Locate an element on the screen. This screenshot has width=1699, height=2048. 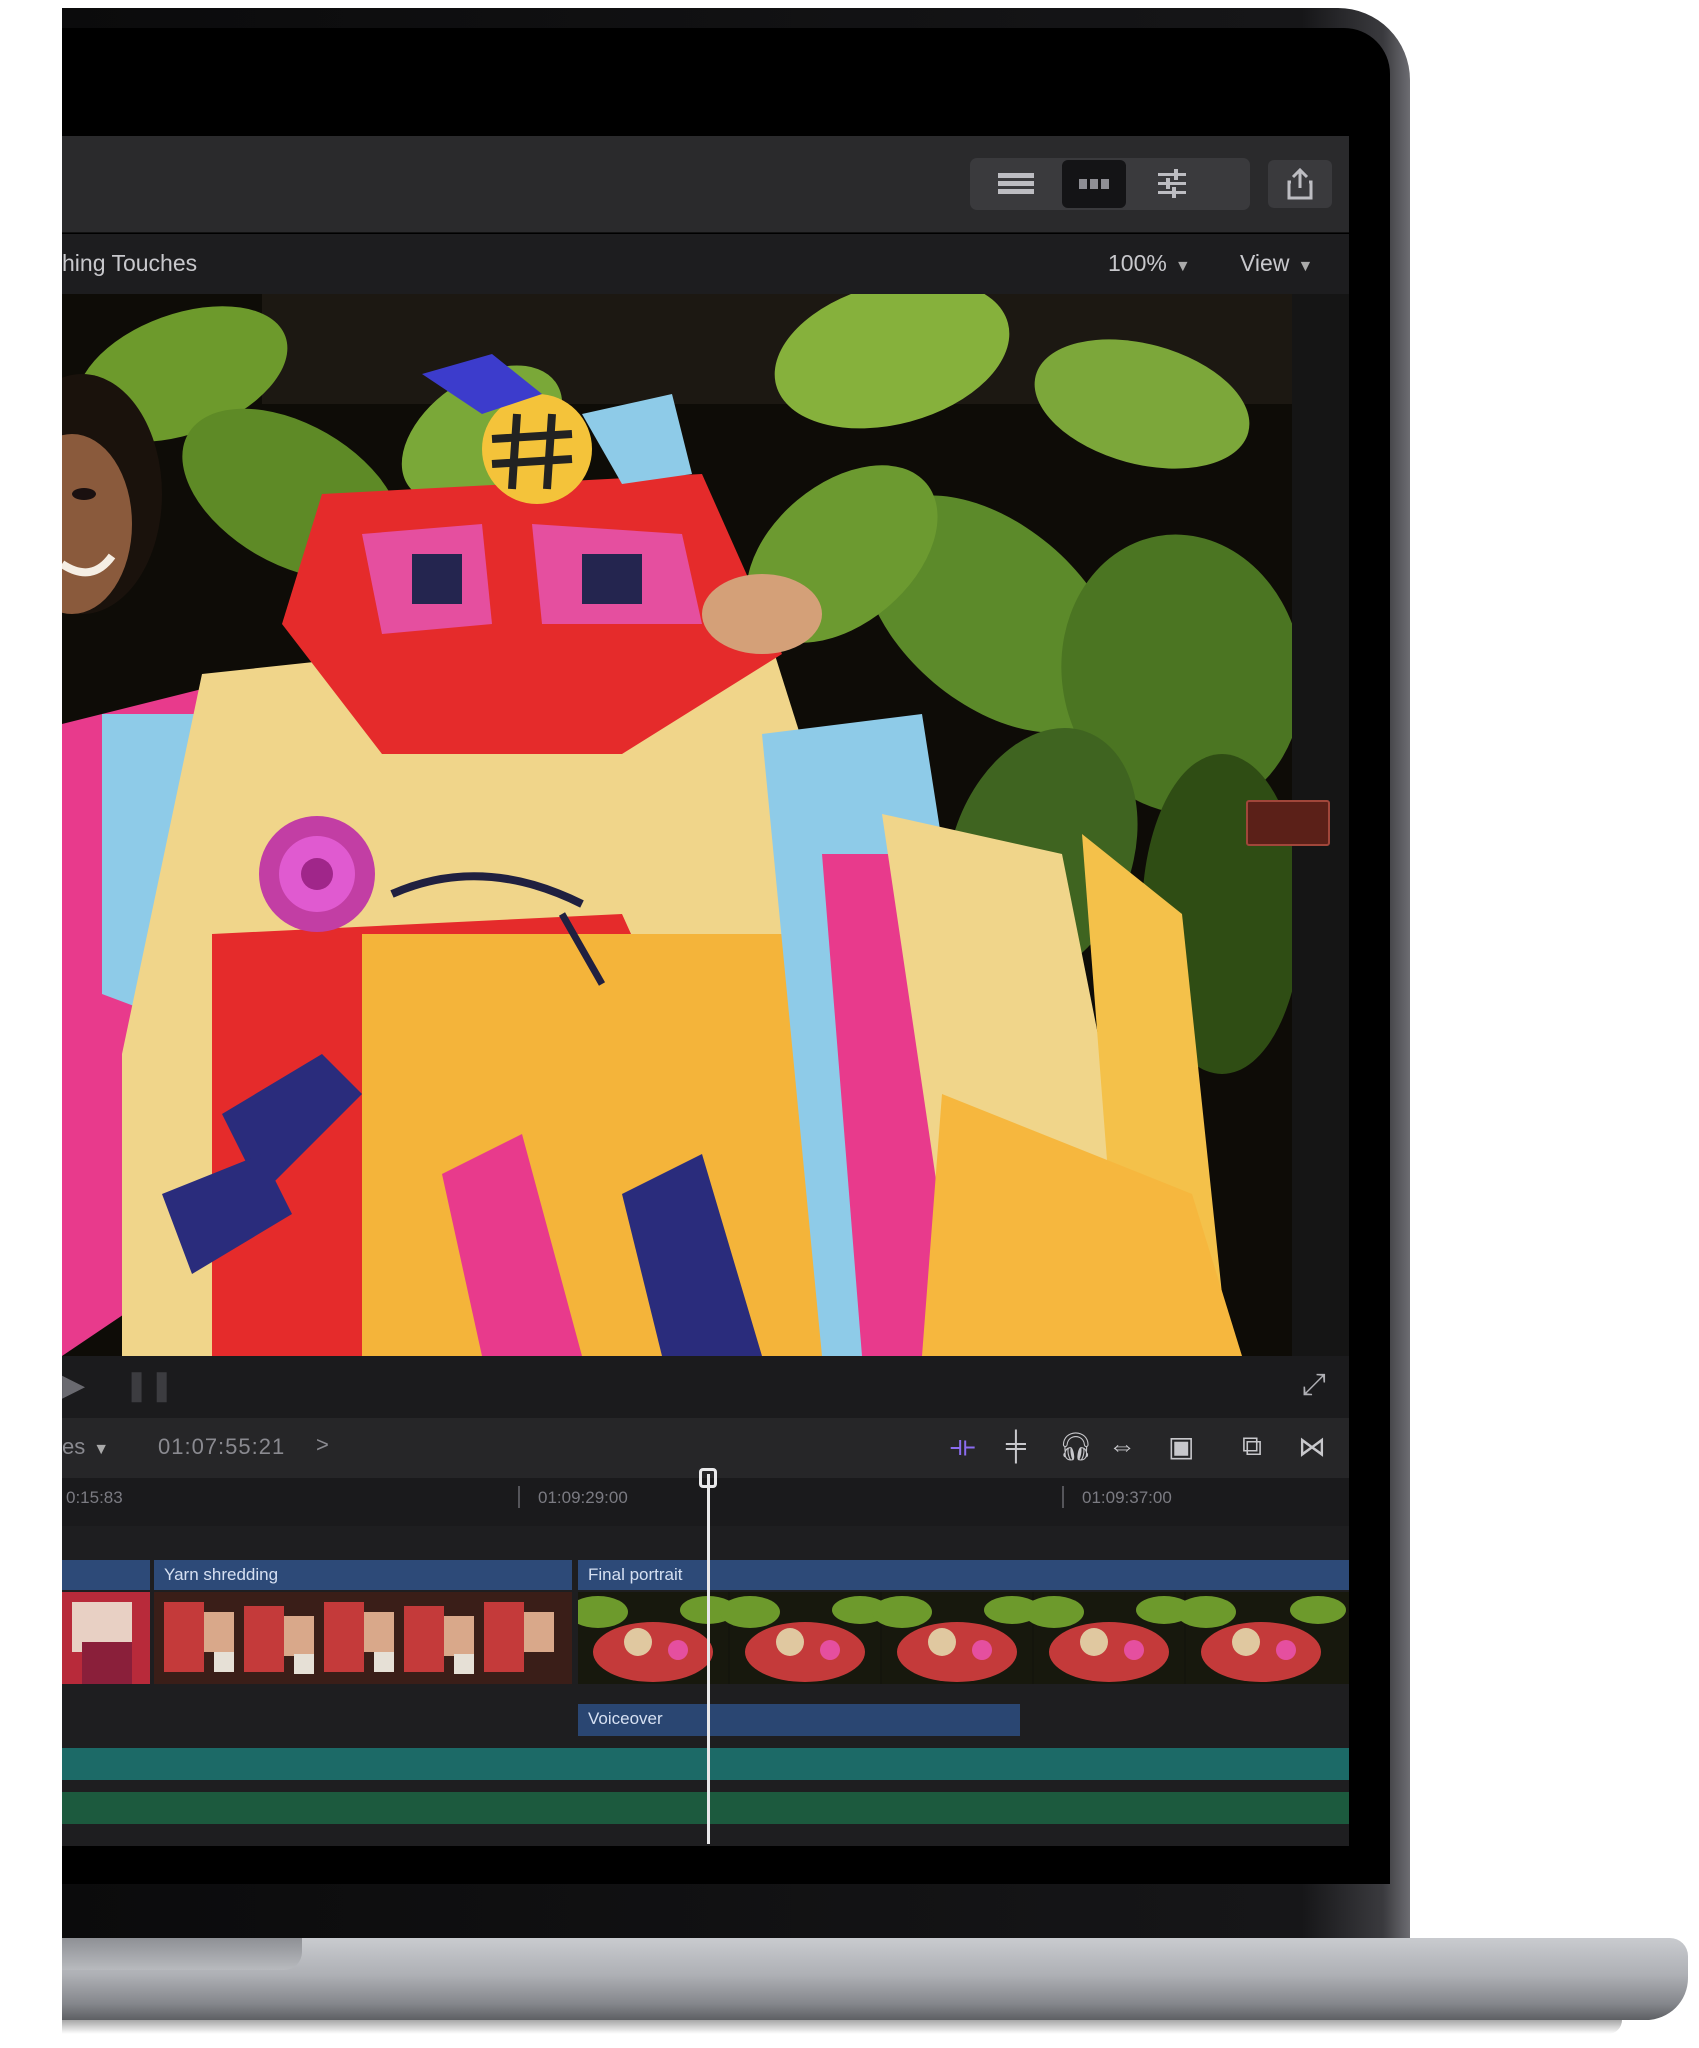
playhead is located at coordinates (708, 1659).